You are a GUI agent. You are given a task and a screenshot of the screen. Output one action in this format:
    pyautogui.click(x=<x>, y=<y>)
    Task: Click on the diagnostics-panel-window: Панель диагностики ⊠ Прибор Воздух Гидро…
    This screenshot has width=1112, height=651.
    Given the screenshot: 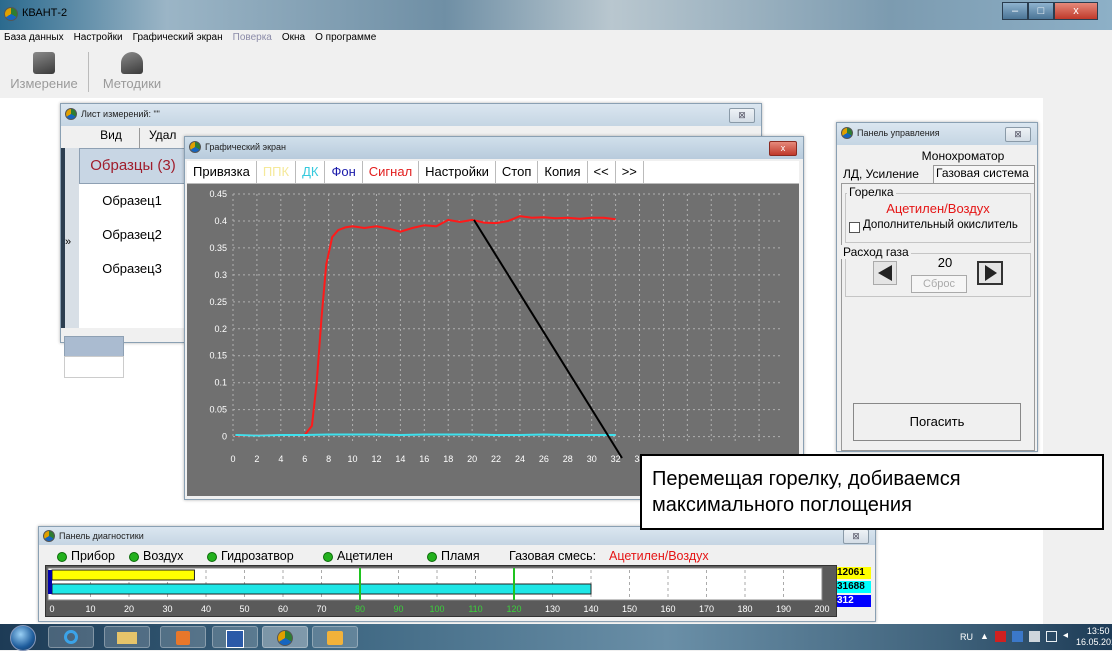 What is the action you would take?
    pyautogui.click(x=457, y=574)
    